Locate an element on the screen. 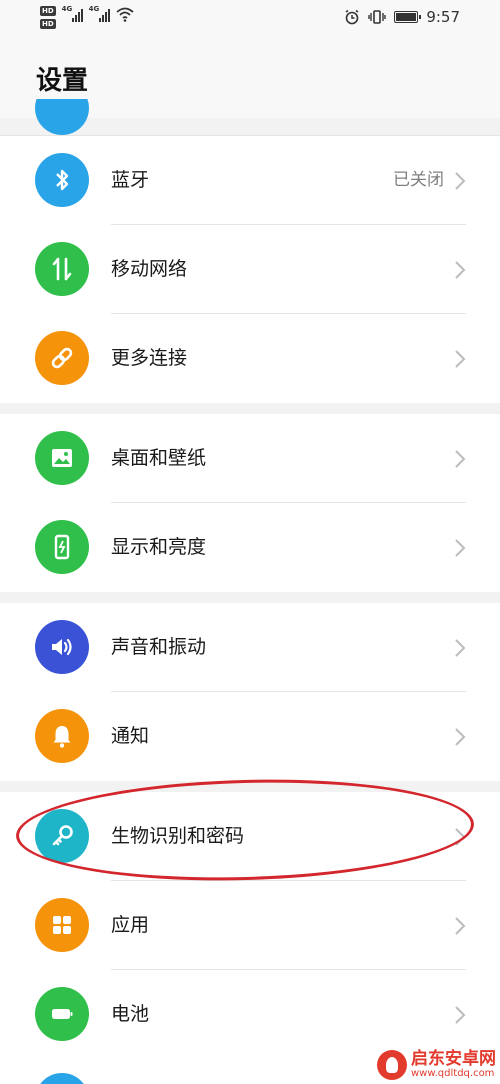  settings-item-sound: 声音和振动 is located at coordinates (250, 647).